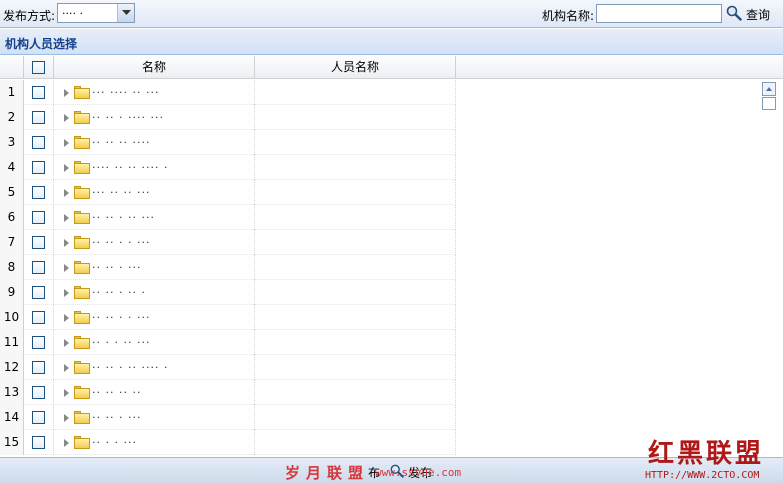 This screenshot has height=484, width=783. I want to click on table-row: 3 ·· ·· ·· ····, so click(228, 142).